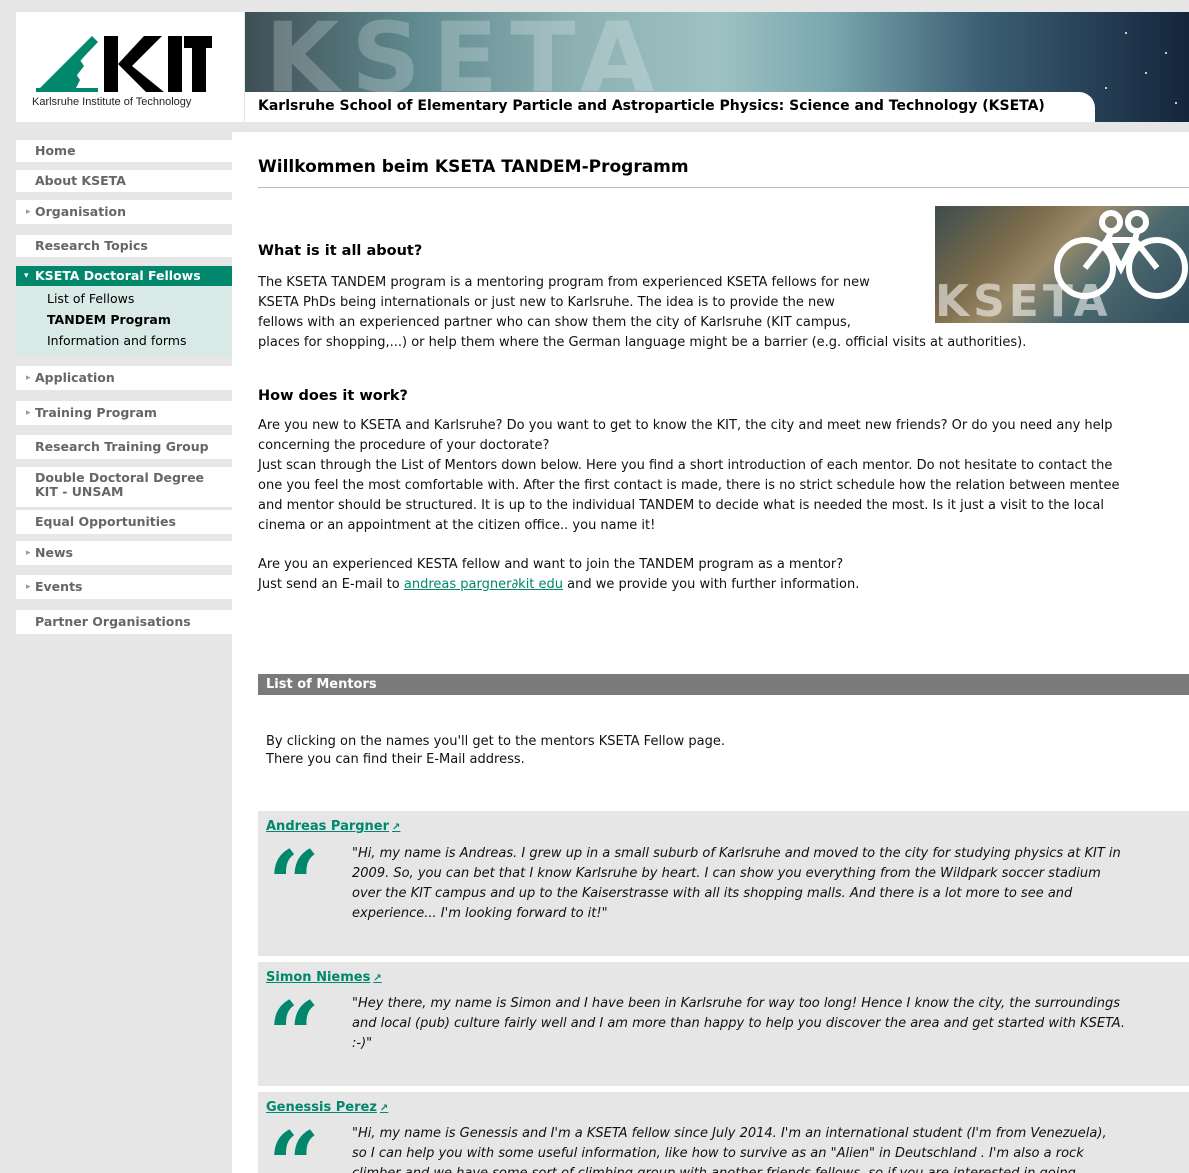 The width and height of the screenshot is (1189, 1173). Describe the element at coordinates (109, 319) in the screenshot. I see `sidebar-subitem-tandem-program: TANDEM Program` at that location.